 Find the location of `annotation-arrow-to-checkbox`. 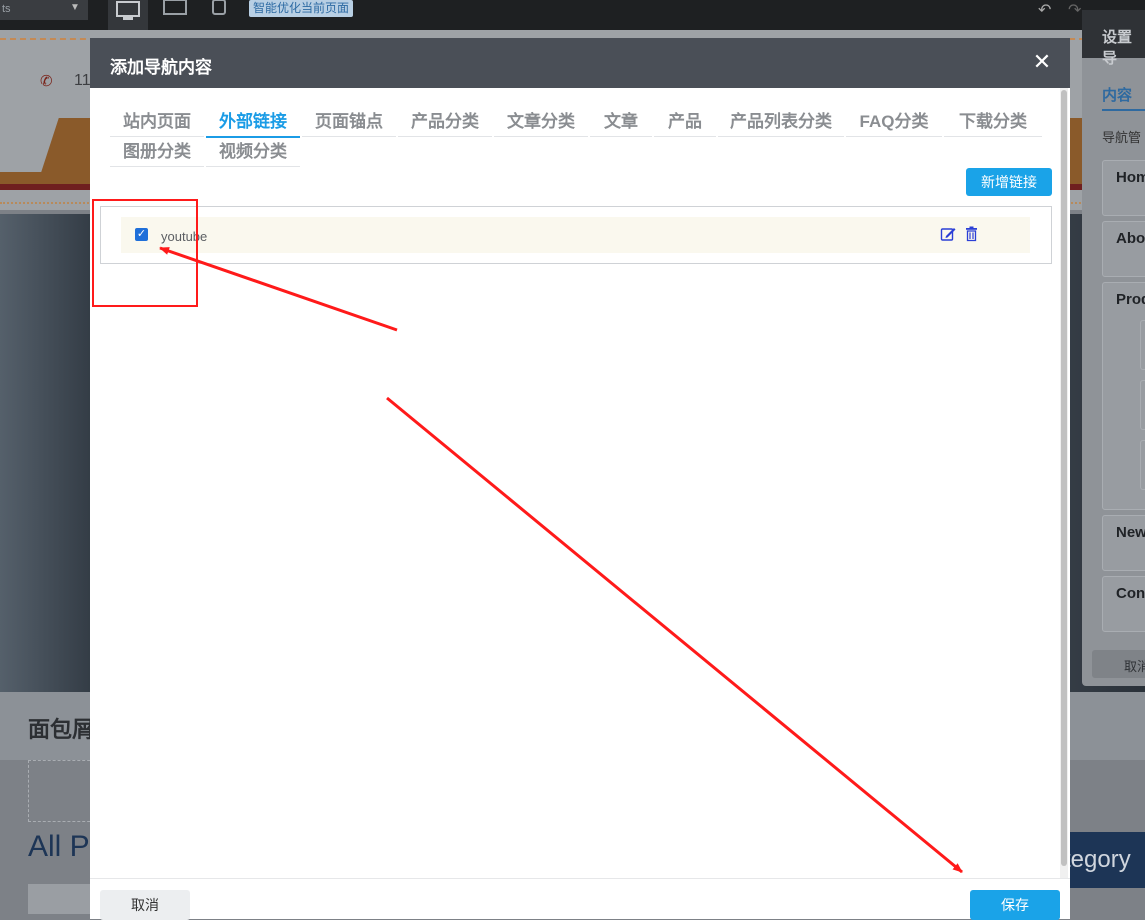

annotation-arrow-to-checkbox is located at coordinates (278, 289).